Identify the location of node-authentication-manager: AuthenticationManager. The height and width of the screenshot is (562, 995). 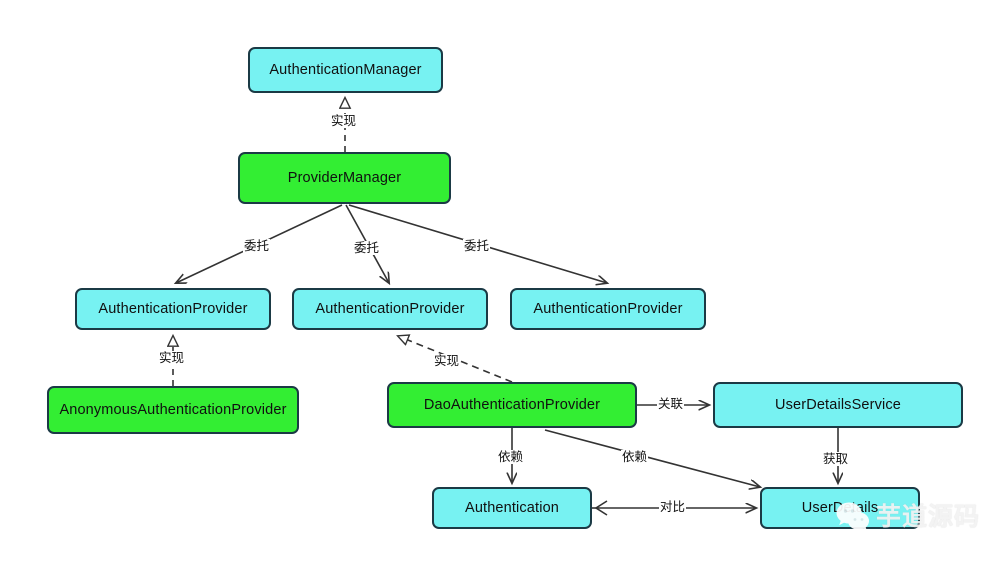
(345, 70).